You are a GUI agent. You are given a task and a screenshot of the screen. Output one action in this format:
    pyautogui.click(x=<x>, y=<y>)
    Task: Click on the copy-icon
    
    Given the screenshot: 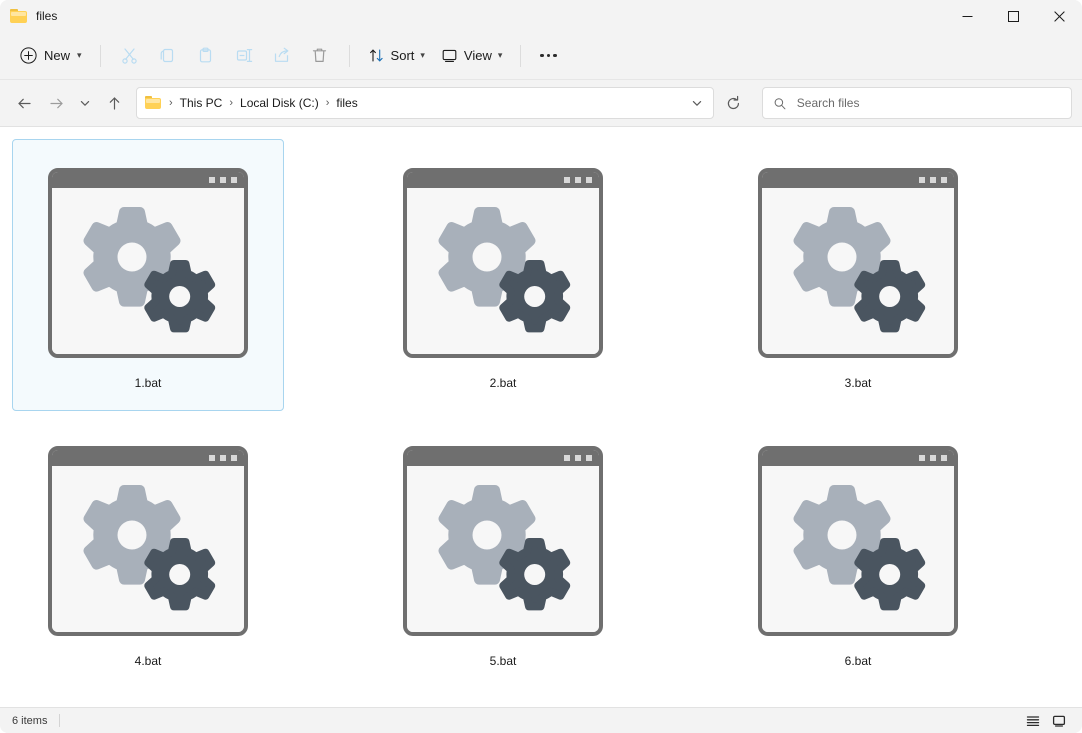 What is the action you would take?
    pyautogui.click(x=167, y=55)
    